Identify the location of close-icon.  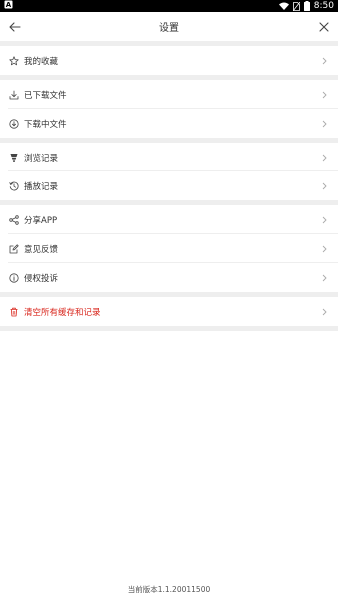
(323, 26).